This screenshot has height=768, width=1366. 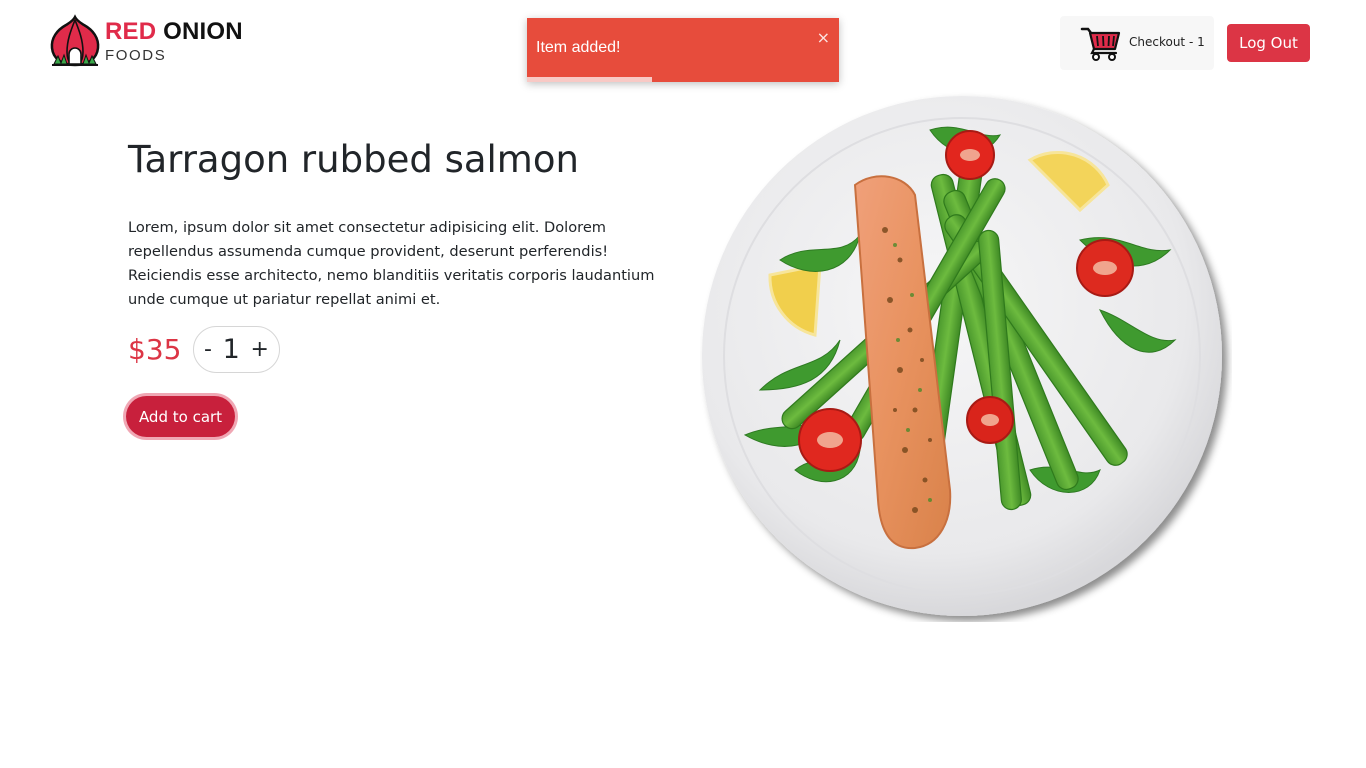 I want to click on onion-logo-icon, so click(x=75, y=40).